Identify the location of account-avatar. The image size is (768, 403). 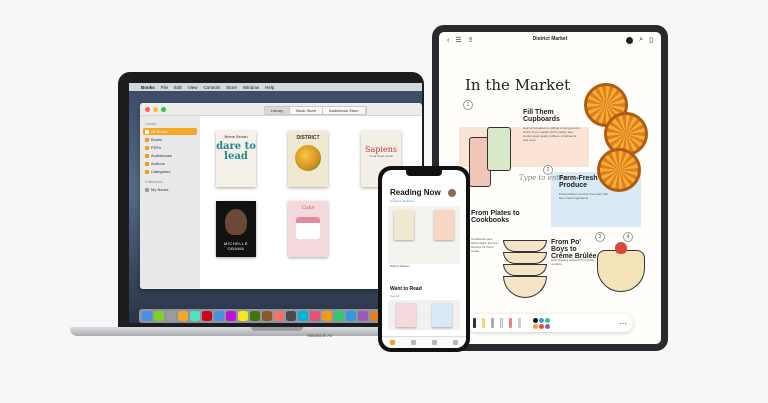
(452, 193).